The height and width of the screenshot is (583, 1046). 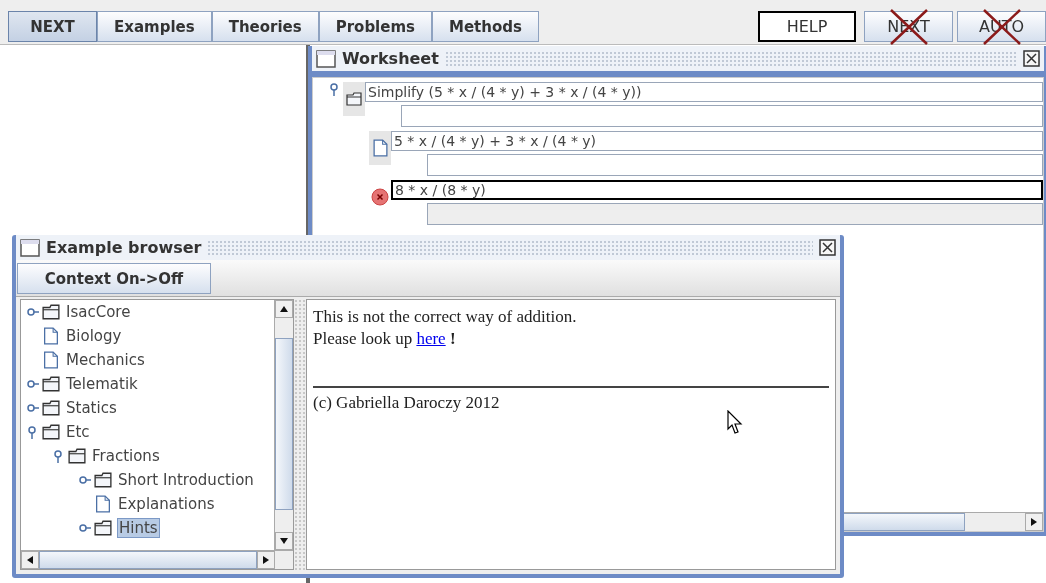 What do you see at coordinates (30, 560) in the screenshot?
I see `scroll-left-icon` at bounding box center [30, 560].